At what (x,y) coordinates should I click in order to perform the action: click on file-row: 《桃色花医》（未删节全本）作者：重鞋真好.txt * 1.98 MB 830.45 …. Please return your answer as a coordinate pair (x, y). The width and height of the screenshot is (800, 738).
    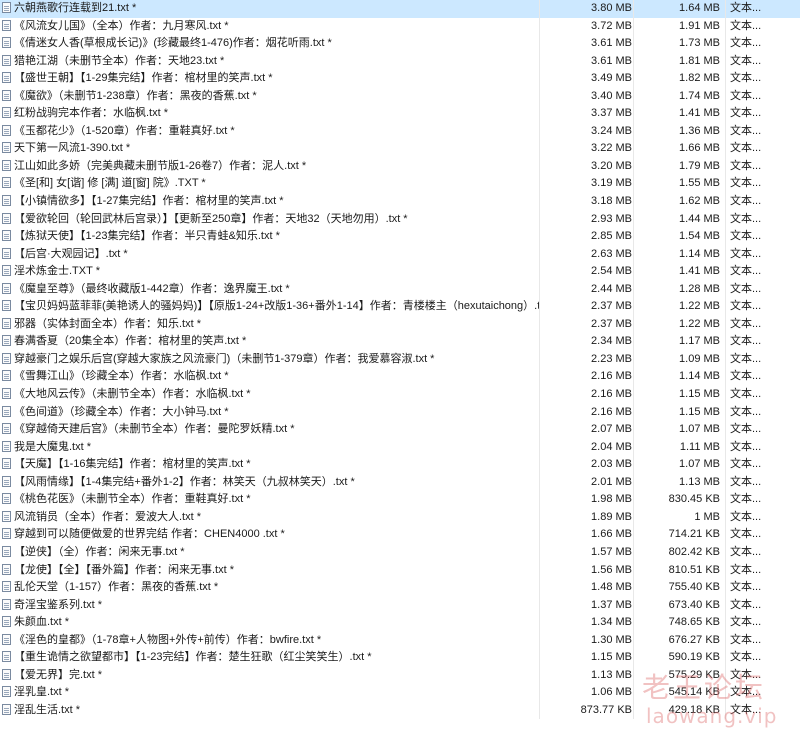
    Looking at the image, I should click on (400, 500).